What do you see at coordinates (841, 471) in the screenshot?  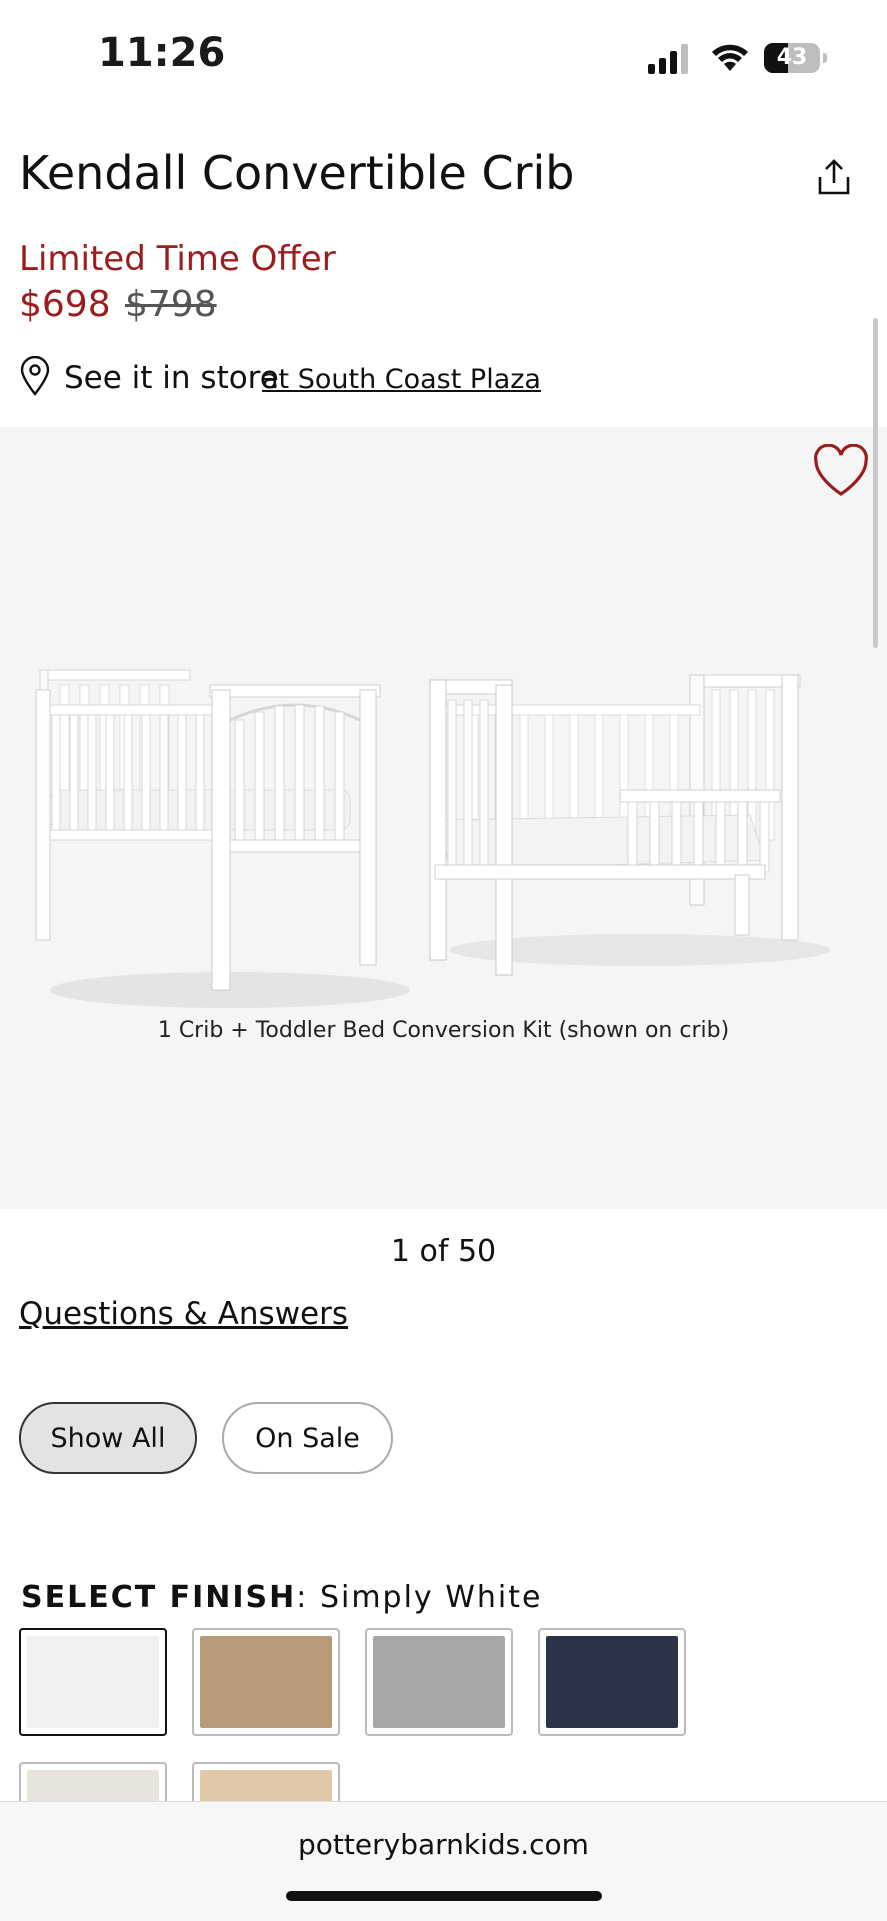 I see `heart-icon` at bounding box center [841, 471].